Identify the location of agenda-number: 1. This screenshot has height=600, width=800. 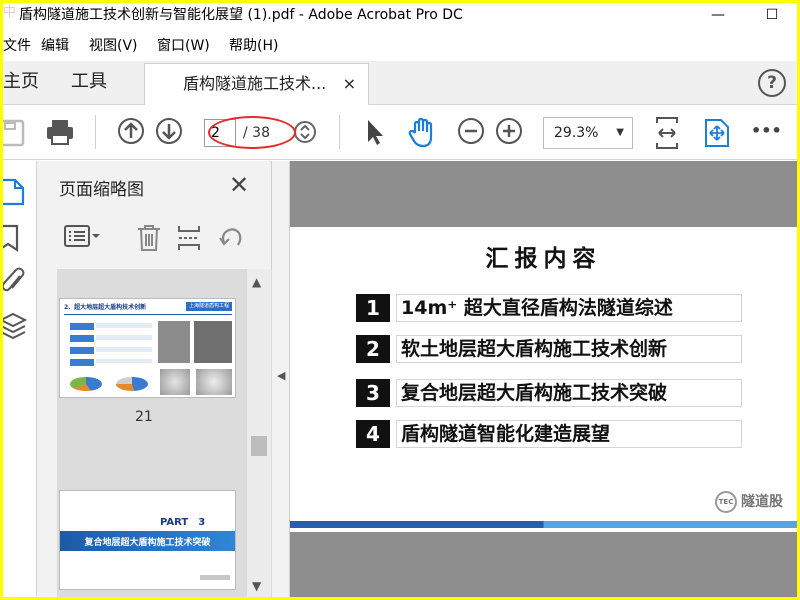
(373, 308).